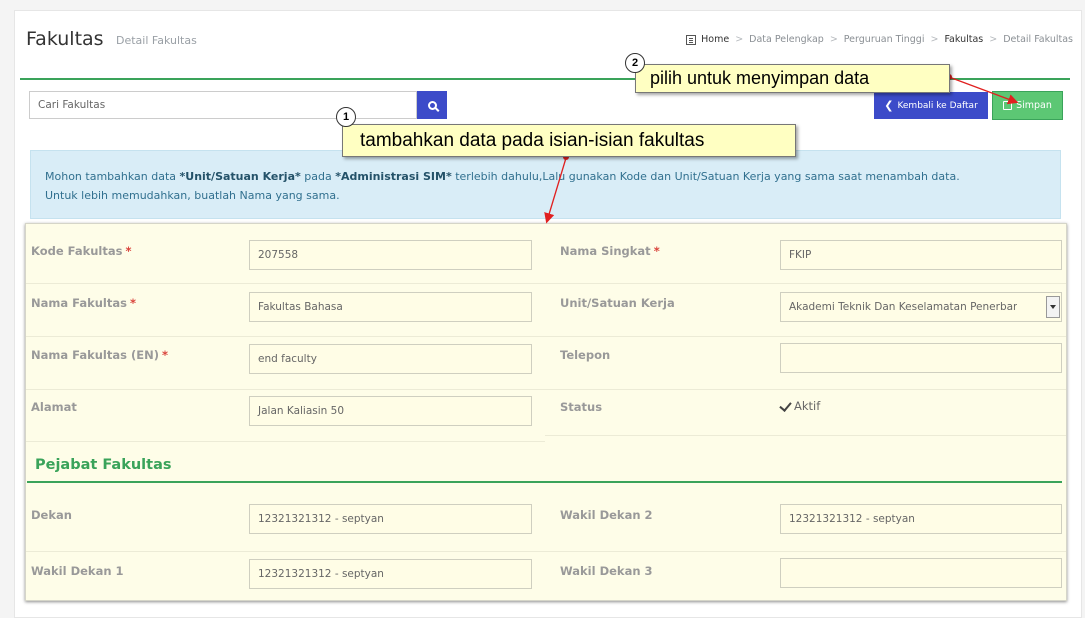  I want to click on dashboard-icon, so click(691, 39).